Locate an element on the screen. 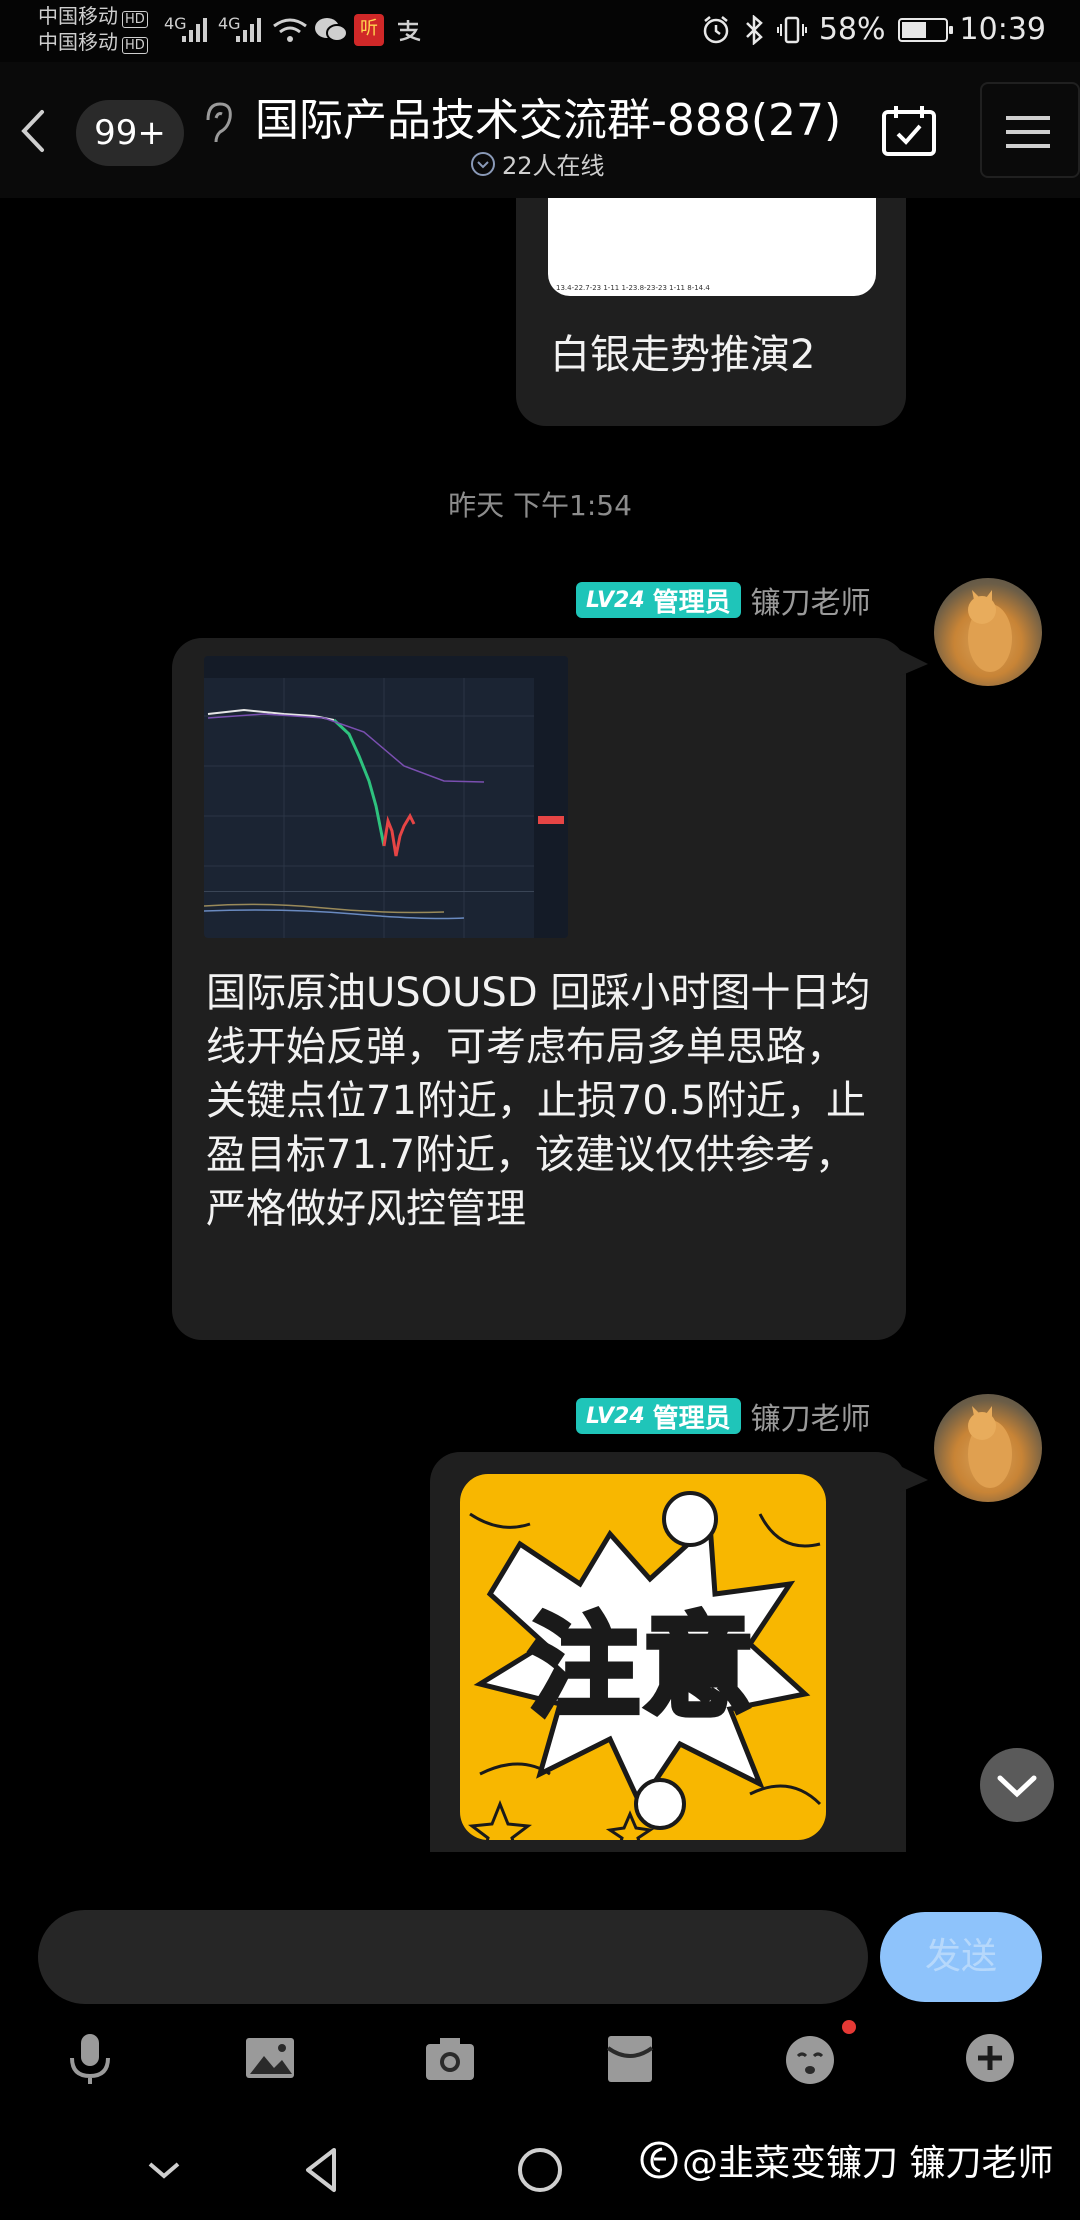 The width and height of the screenshot is (1080, 2220). menu-button is located at coordinates (1030, 130).